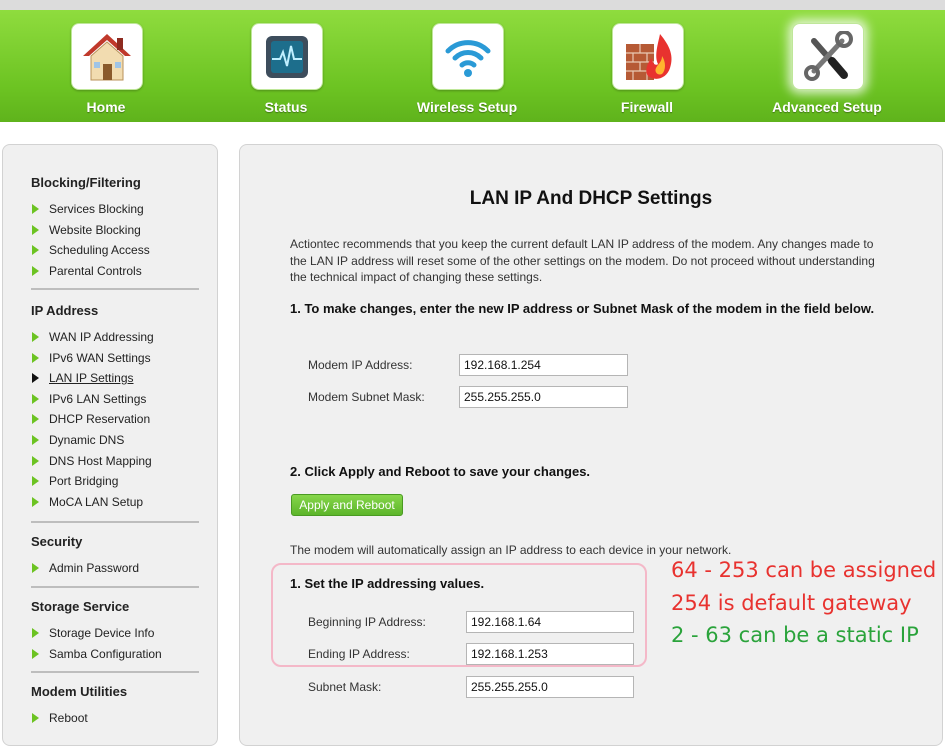 This screenshot has height=746, width=945. I want to click on sidebar-item-storage-device-info: Storage Device Info, so click(116, 636).